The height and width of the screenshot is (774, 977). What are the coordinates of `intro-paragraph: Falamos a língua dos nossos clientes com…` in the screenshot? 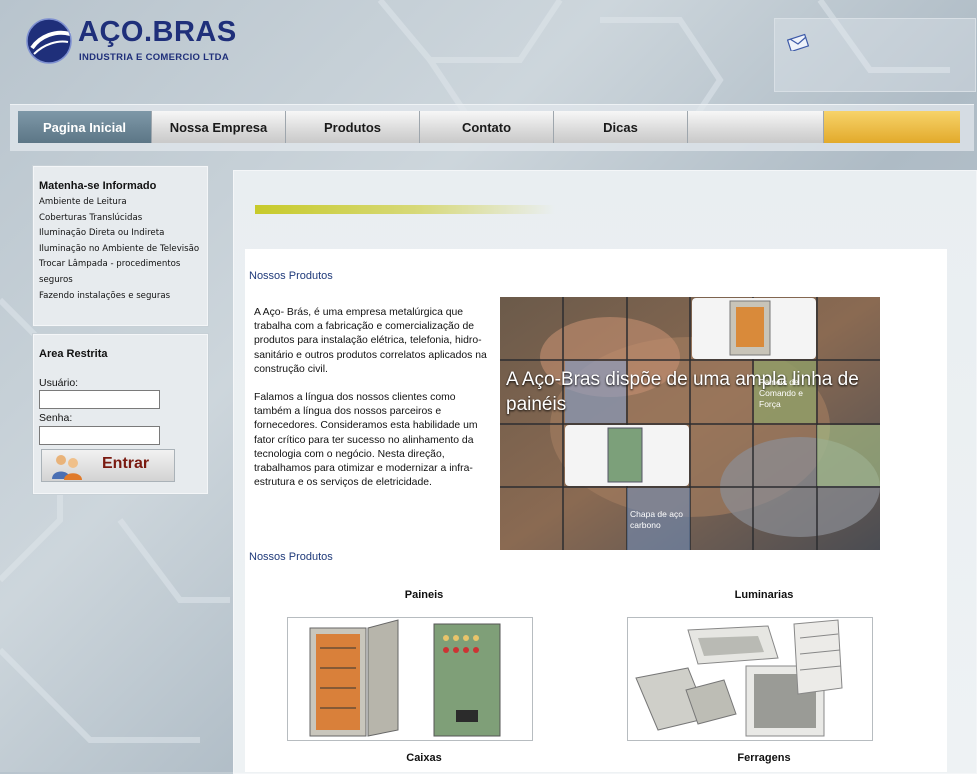 It's located at (366, 440).